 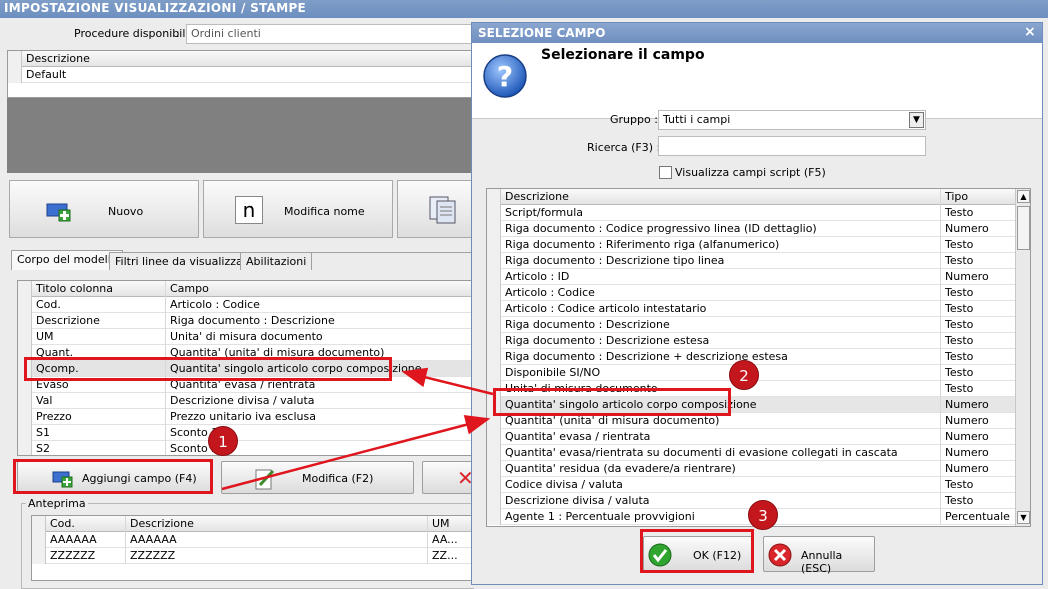 I want to click on list-item: Codice divisa / valuta Testo, so click(x=758, y=485).